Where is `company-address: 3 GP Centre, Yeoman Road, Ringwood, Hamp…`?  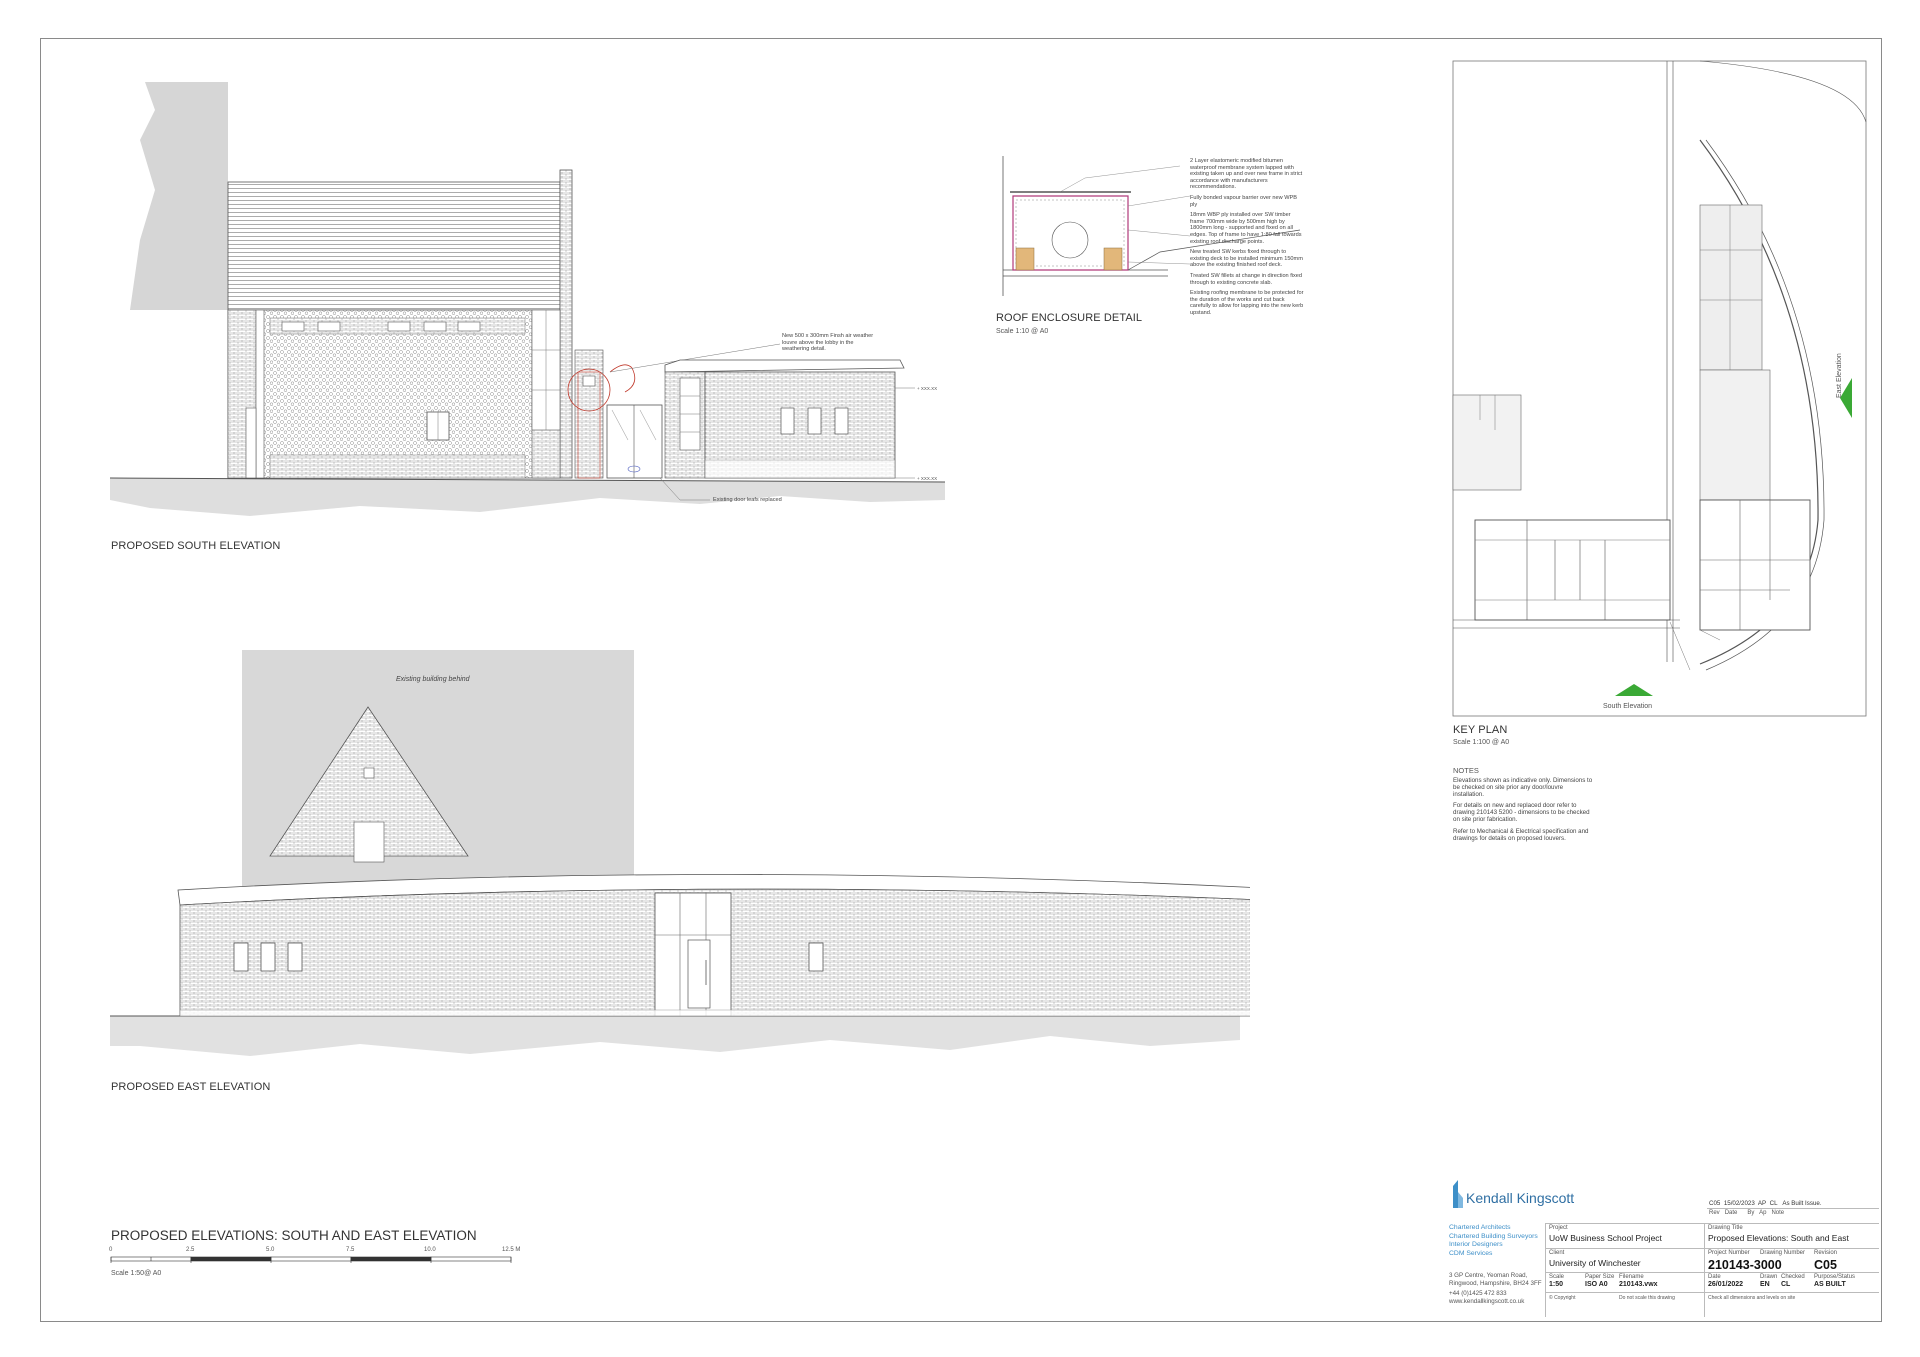 company-address: 3 GP Centre, Yeoman Road, Ringwood, Hamp… is located at coordinates (1495, 1288).